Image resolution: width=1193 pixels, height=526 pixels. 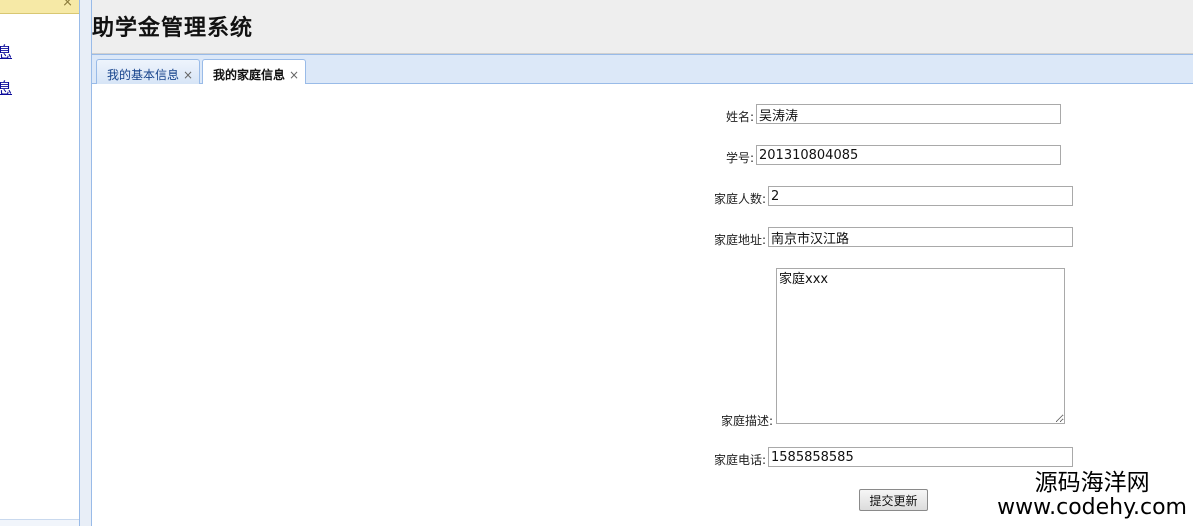 What do you see at coordinates (740, 158) in the screenshot?
I see `student-id-label: 学号:` at bounding box center [740, 158].